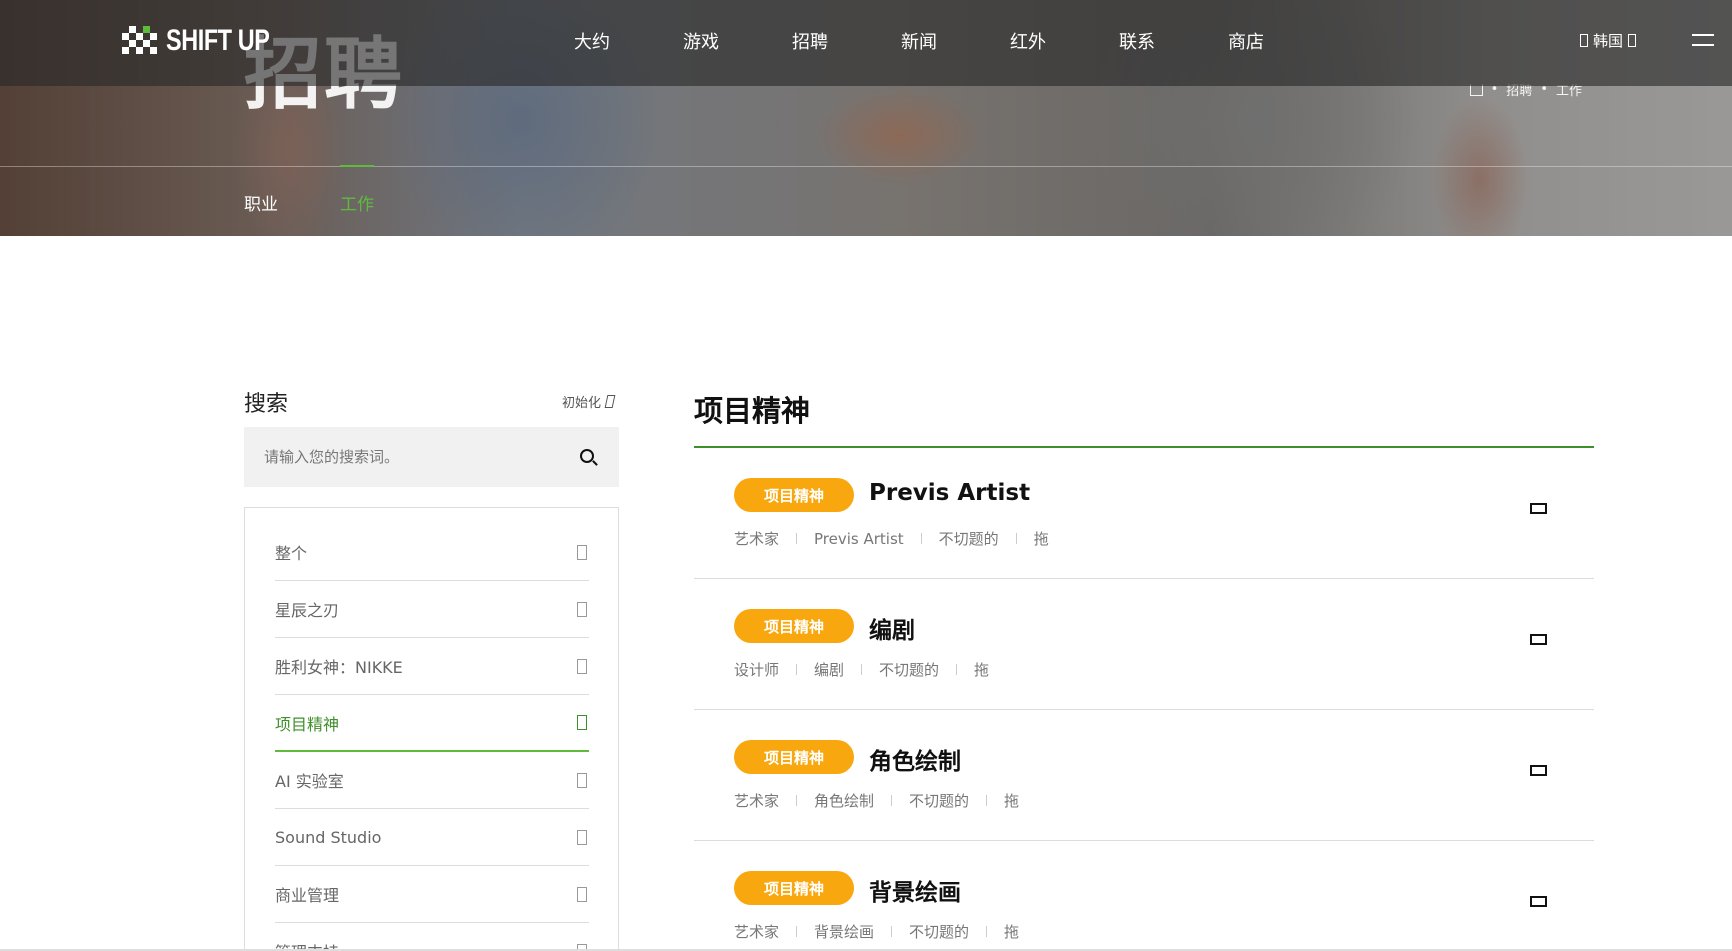 The height and width of the screenshot is (951, 1732). Describe the element at coordinates (432, 937) in the screenshot. I see `category-item-support: 管理支持` at that location.